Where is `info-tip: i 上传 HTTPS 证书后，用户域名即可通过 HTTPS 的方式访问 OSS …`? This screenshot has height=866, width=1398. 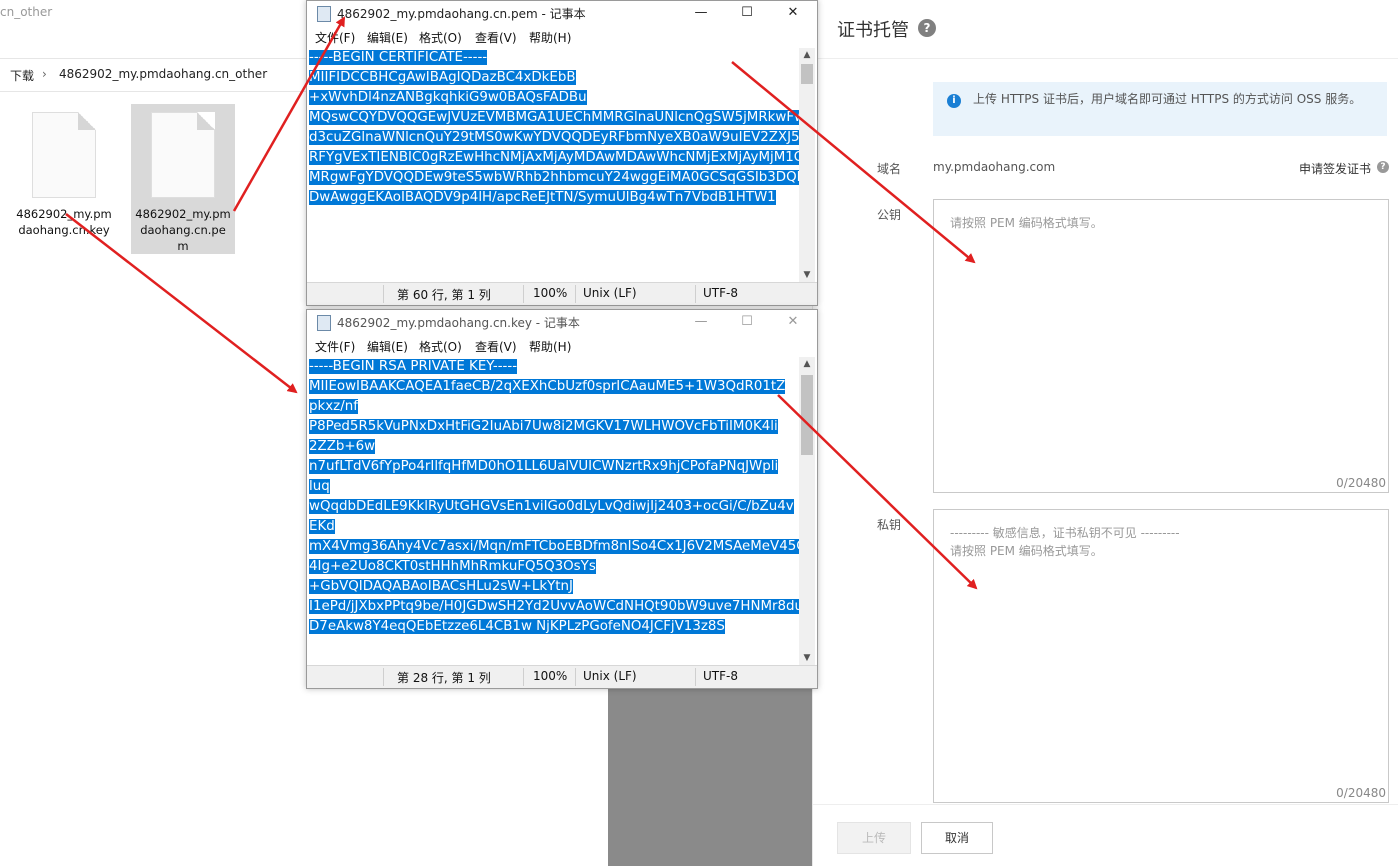 info-tip: i 上传 HTTPS 证书后，用户域名即可通过 HTTPS 的方式访问 OSS … is located at coordinates (1160, 109).